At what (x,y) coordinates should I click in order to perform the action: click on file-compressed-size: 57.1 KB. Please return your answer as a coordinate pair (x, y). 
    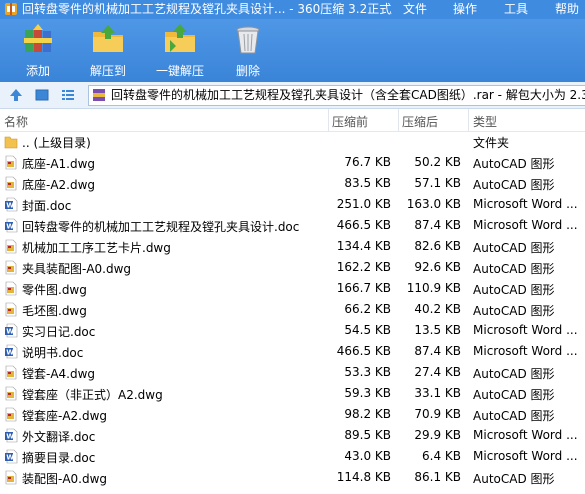
    Looking at the image, I should click on (437, 183).